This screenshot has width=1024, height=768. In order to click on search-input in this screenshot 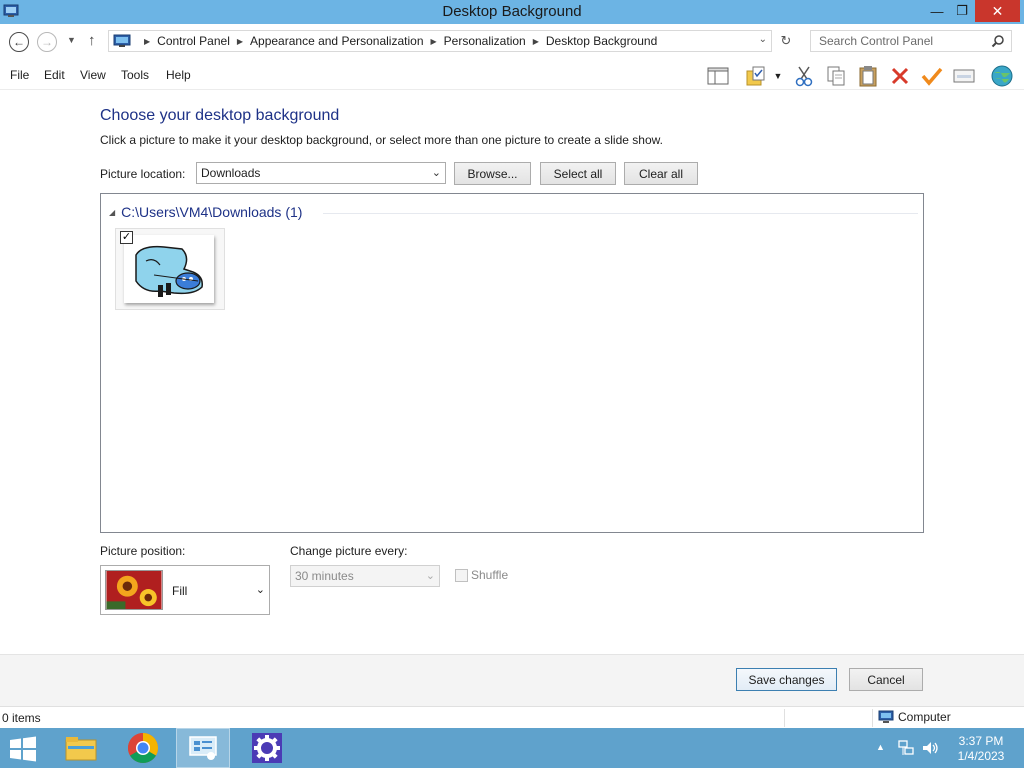, I will do `click(904, 41)`.